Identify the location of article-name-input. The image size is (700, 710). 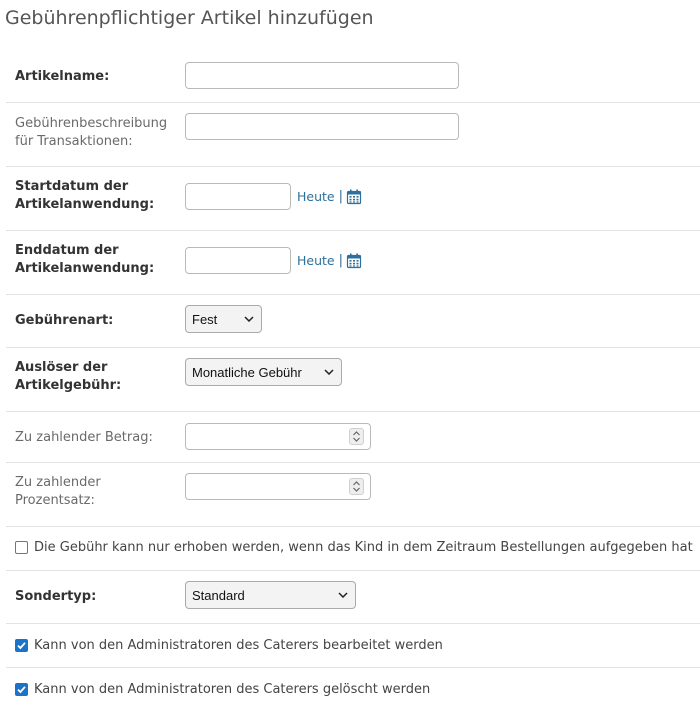
(322, 75).